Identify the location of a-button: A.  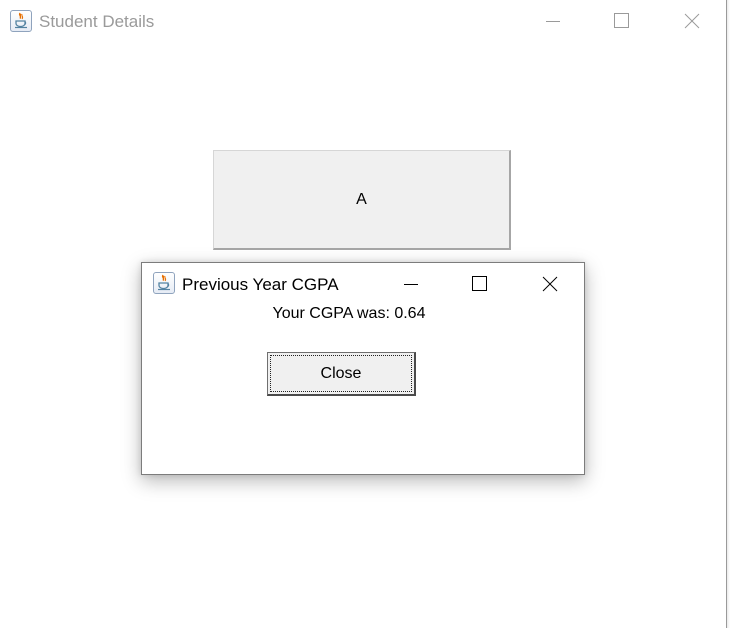
(362, 200).